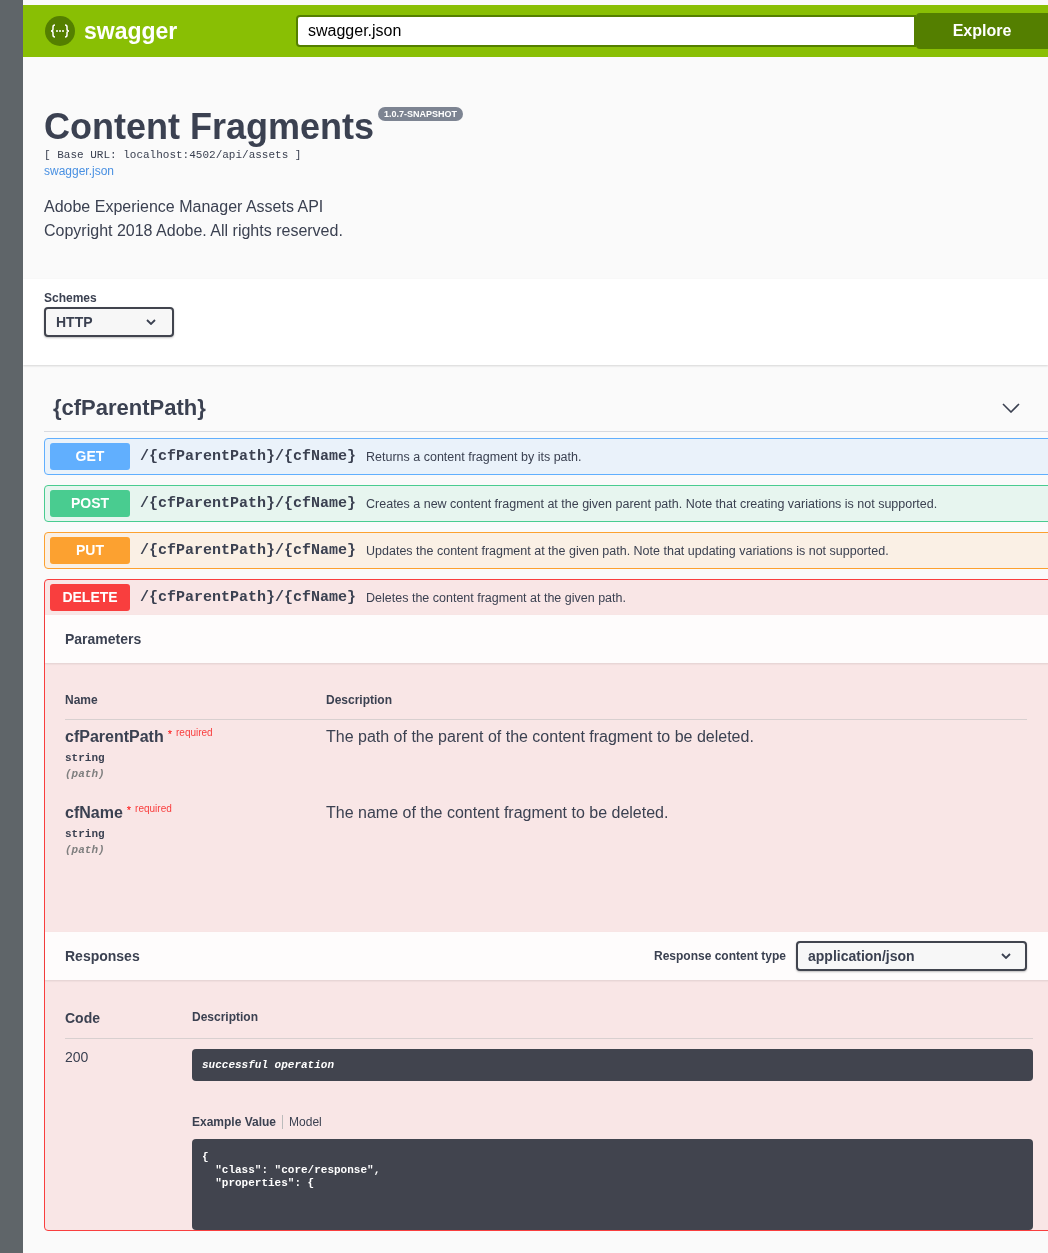 The height and width of the screenshot is (1253, 1048). I want to click on code-line: "class": "core/response",, so click(298, 1170).